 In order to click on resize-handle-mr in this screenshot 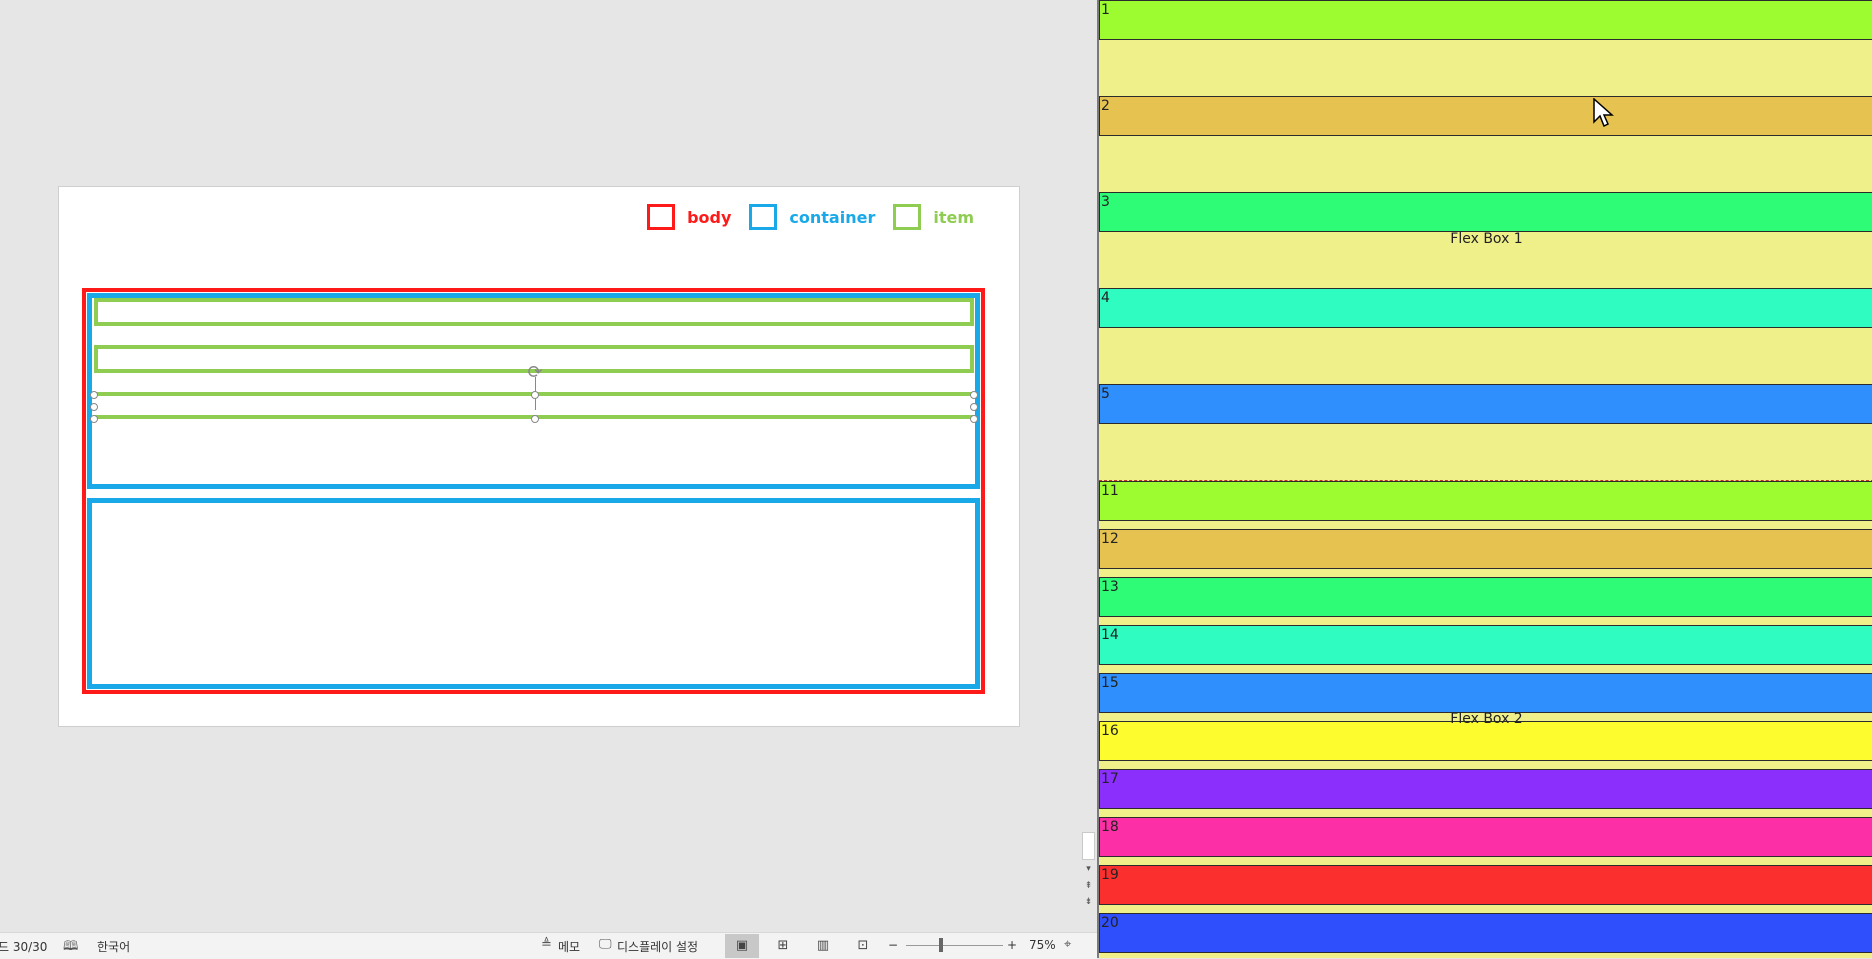, I will do `click(974, 407)`.